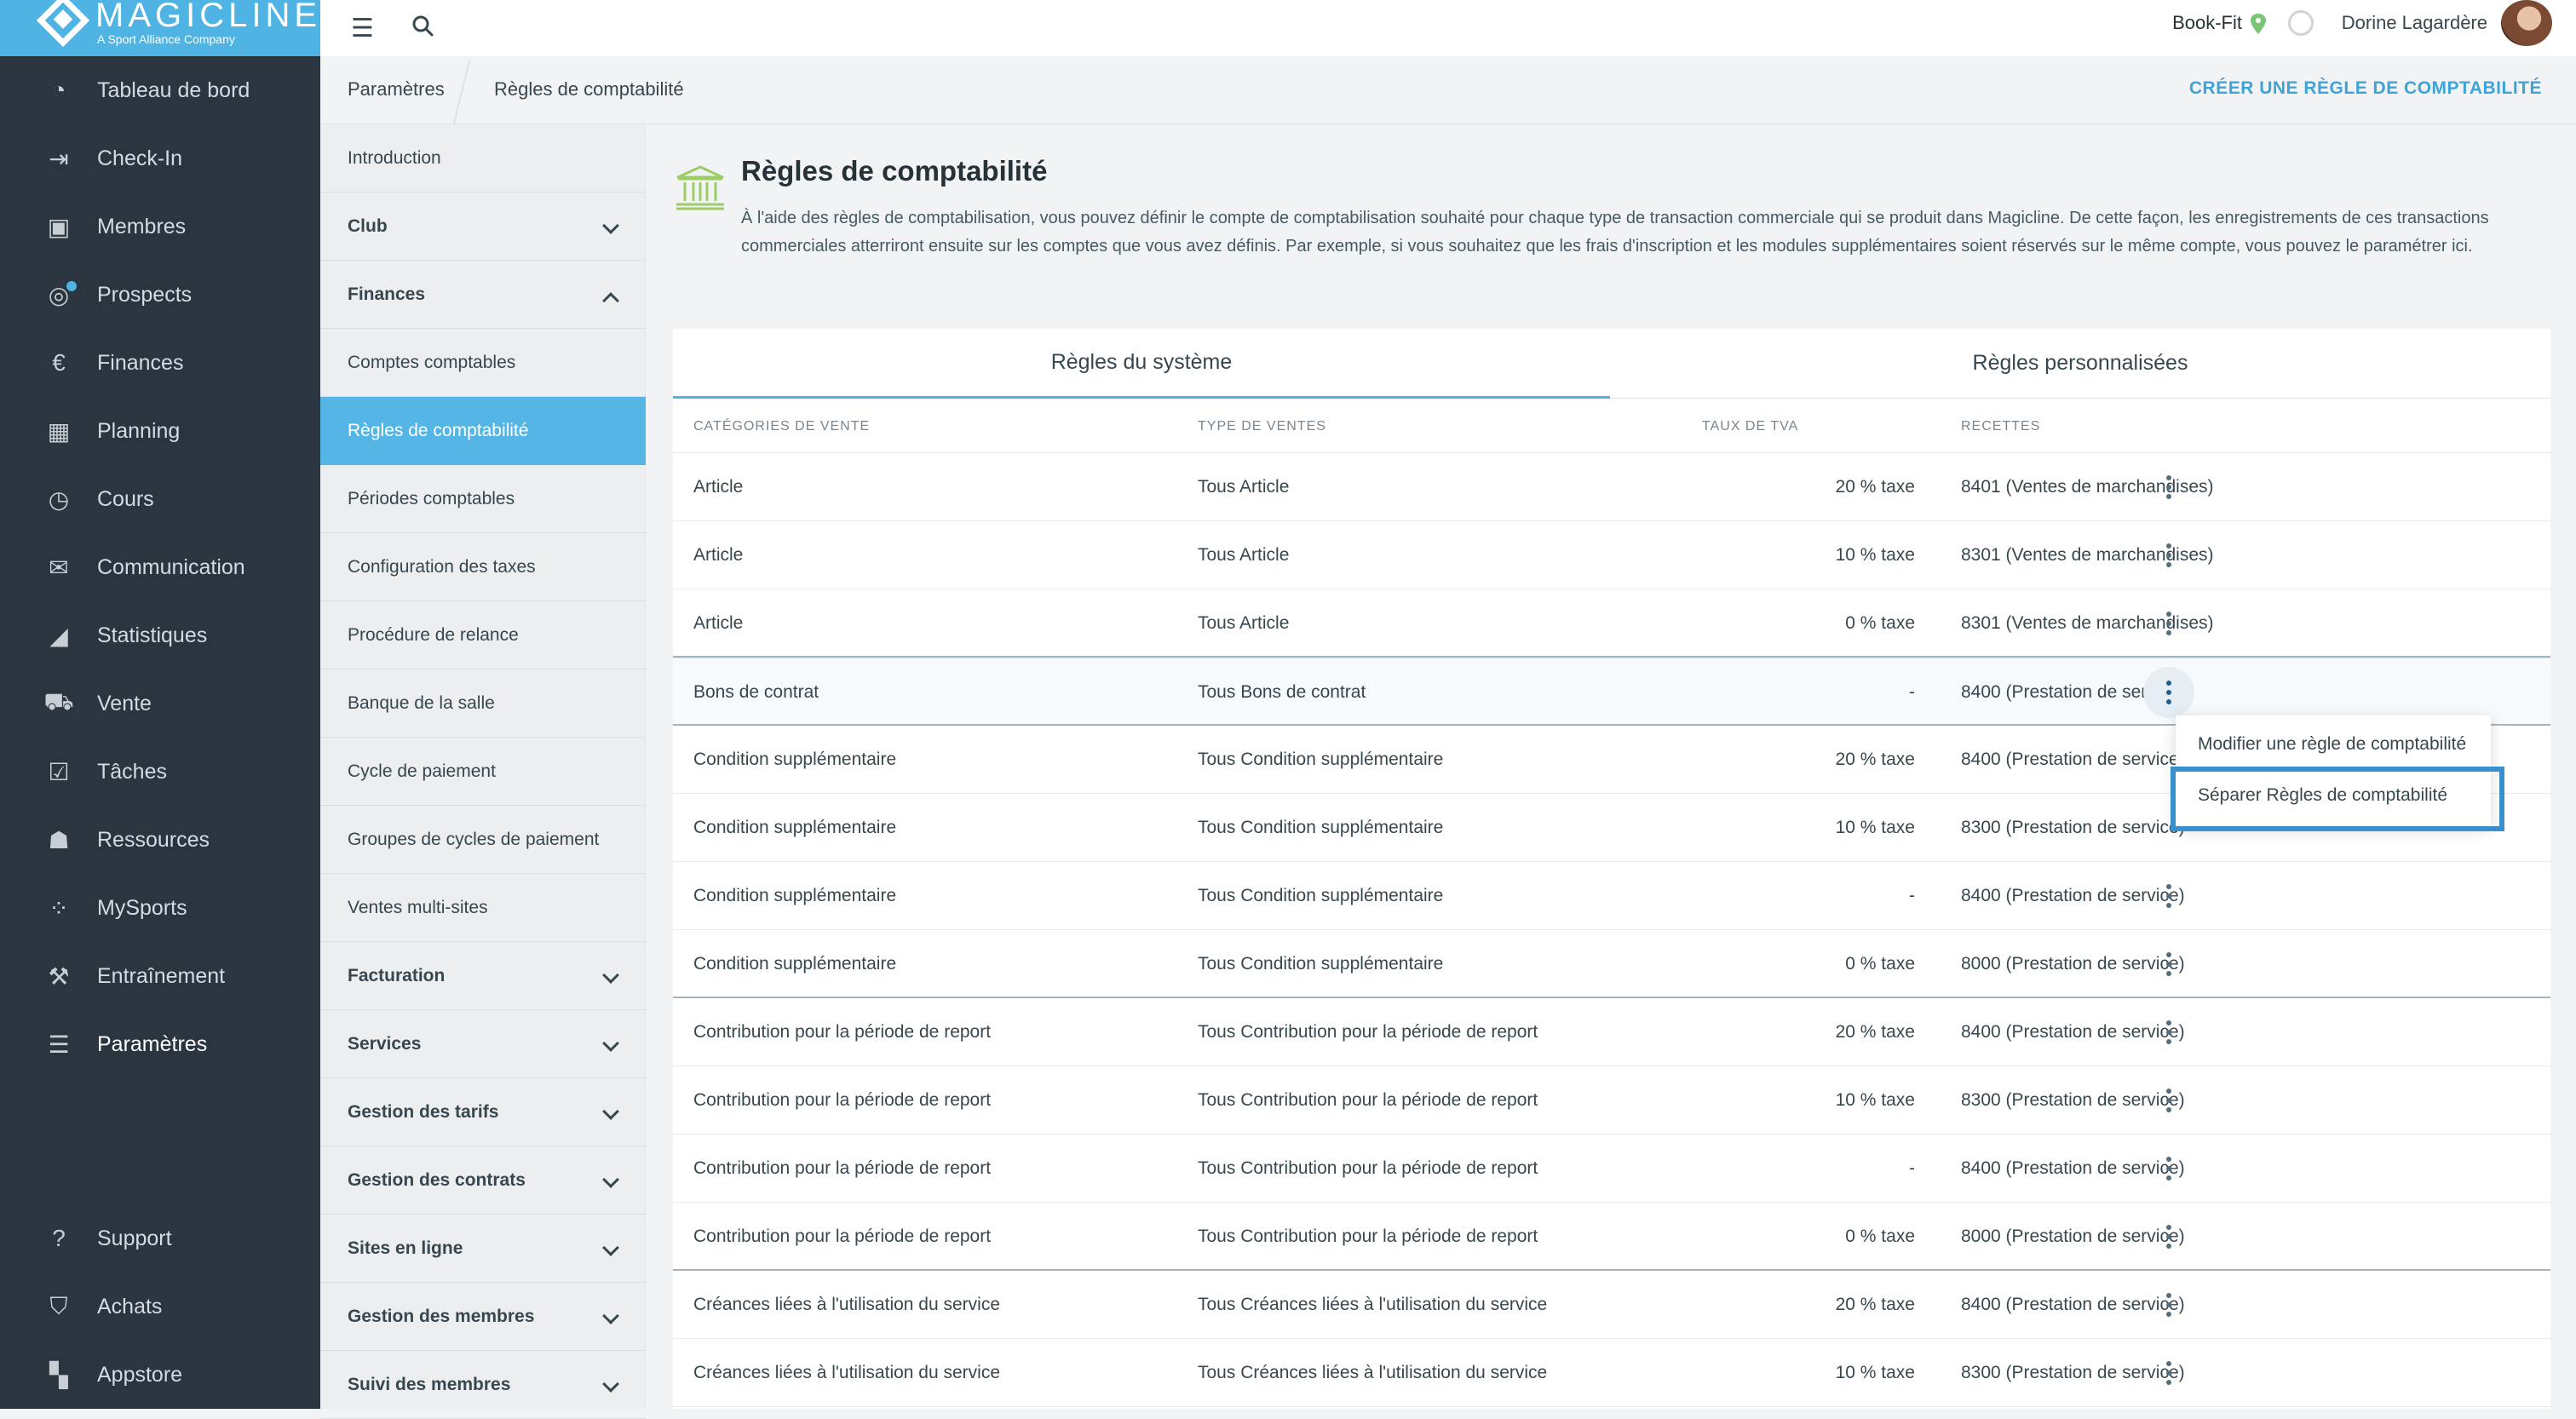  I want to click on subnav-comptes-comptables: Comptes comptables, so click(483, 363).